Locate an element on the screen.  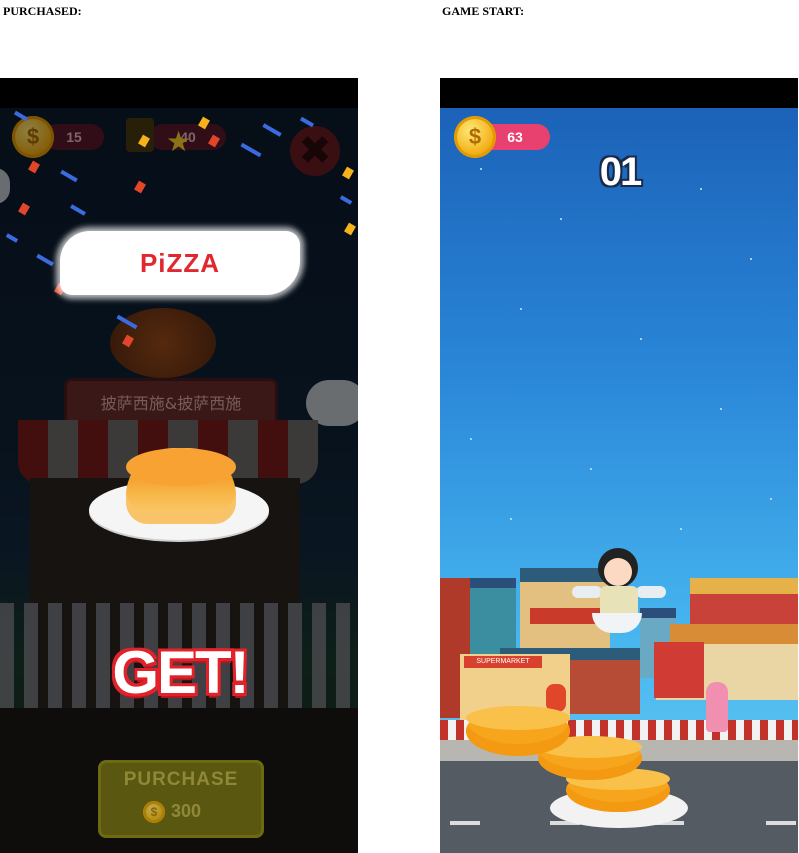
purchase-price: 300 is located at coordinates (186, 811).